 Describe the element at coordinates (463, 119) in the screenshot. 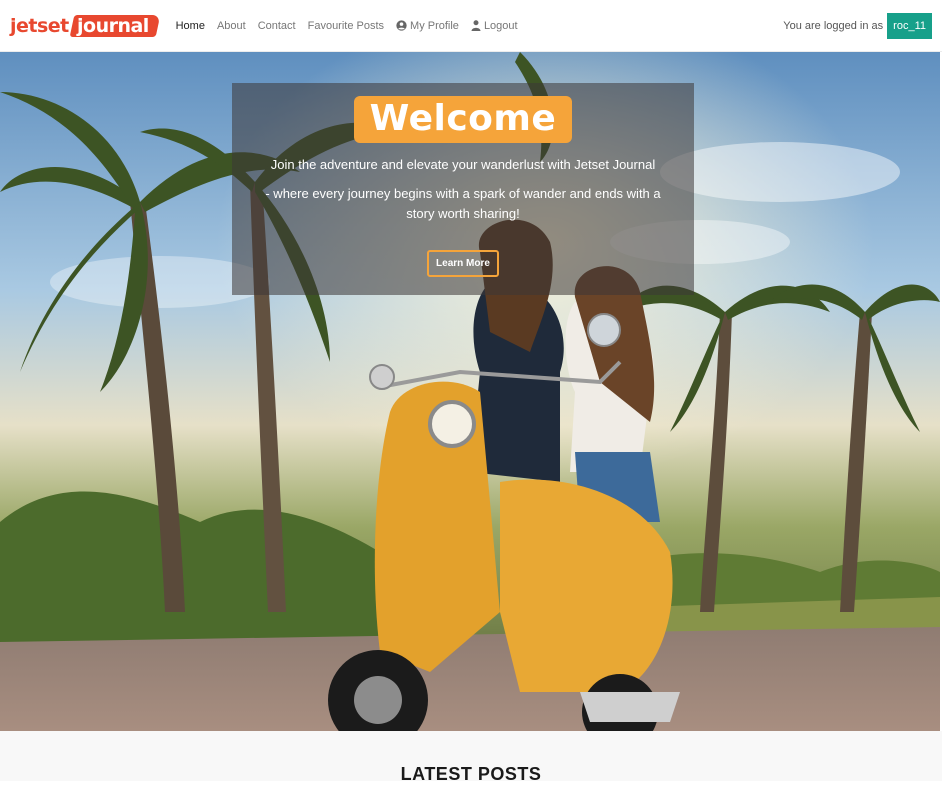

I see `welcome-heading: Welcome` at that location.